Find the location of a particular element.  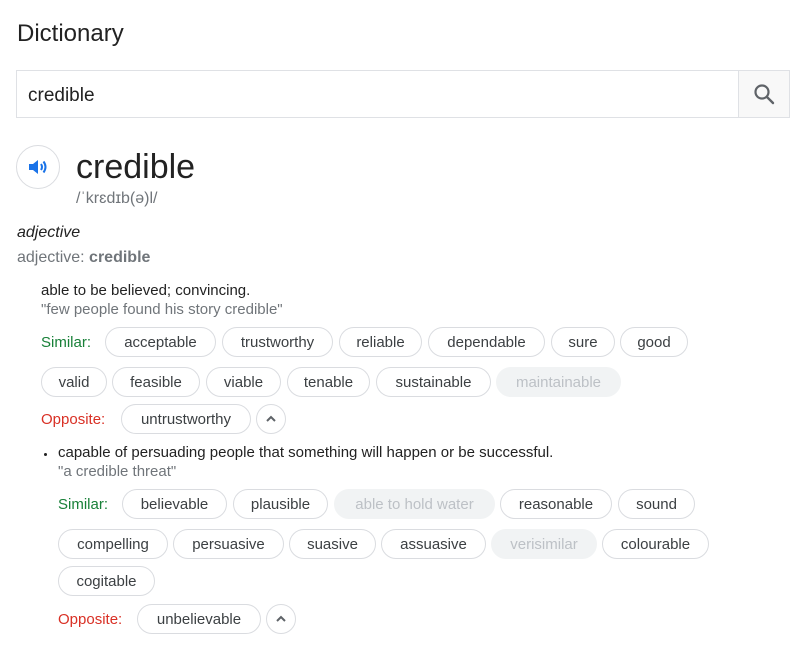

inflection-line: adjective: credible is located at coordinates (83, 258).